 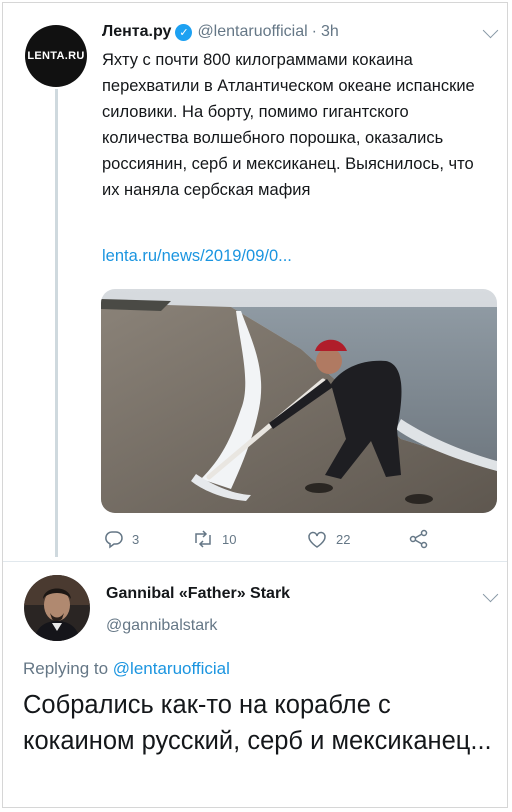 What do you see at coordinates (229, 539) in the screenshot?
I see `retweet-count: 10` at bounding box center [229, 539].